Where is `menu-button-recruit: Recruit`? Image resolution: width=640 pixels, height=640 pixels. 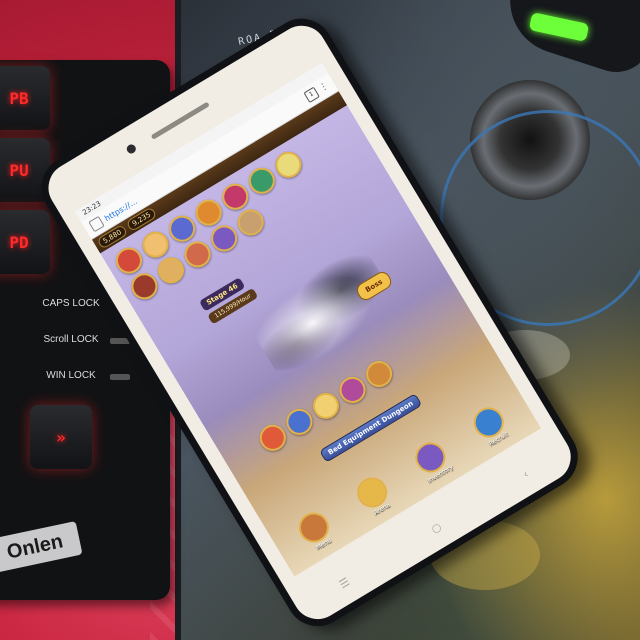
menu-button-recruit: Recruit is located at coordinates (490, 425).